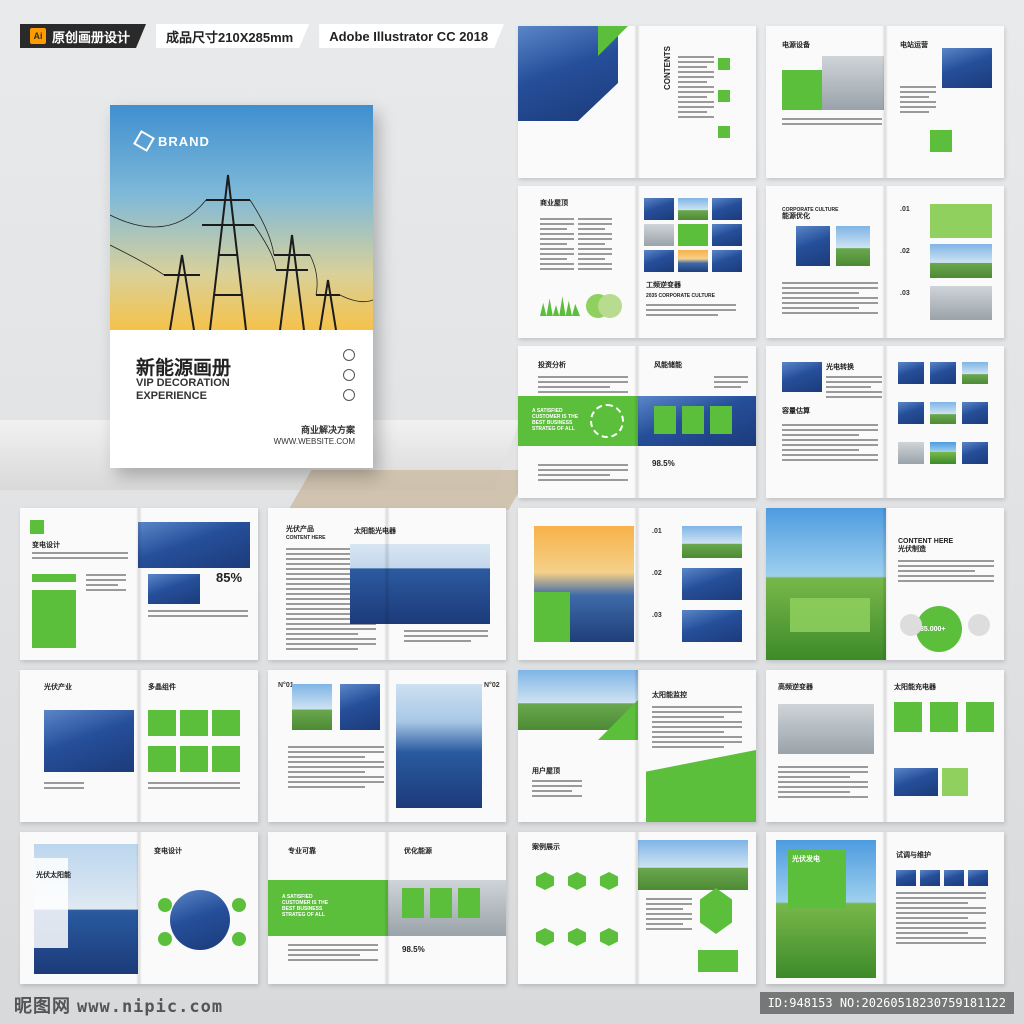 The image size is (1024, 1024). I want to click on green-button-strip, so click(718, 961).